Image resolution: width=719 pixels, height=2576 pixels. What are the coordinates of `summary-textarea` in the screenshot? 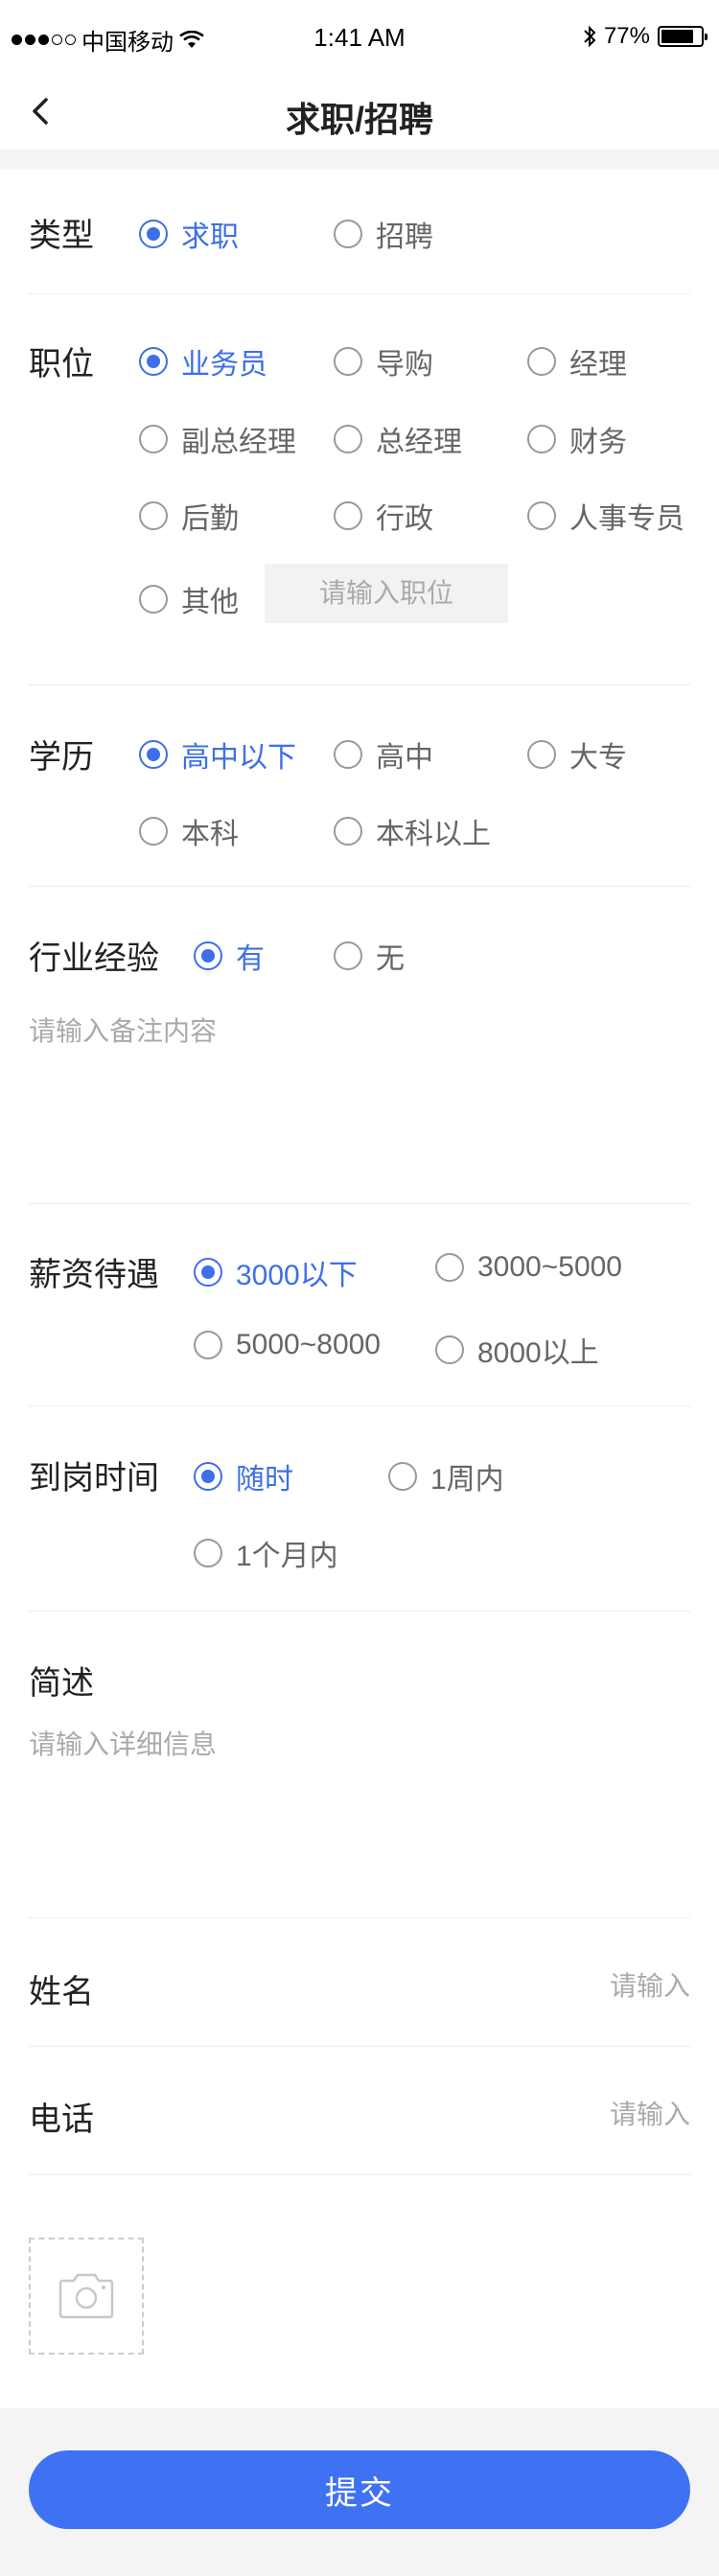 It's located at (359, 1815).